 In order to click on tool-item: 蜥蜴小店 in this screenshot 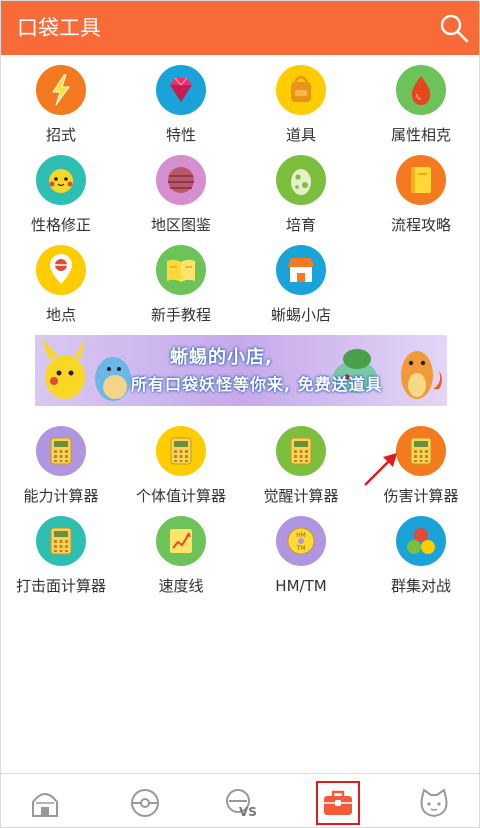, I will do `click(301, 289)`.